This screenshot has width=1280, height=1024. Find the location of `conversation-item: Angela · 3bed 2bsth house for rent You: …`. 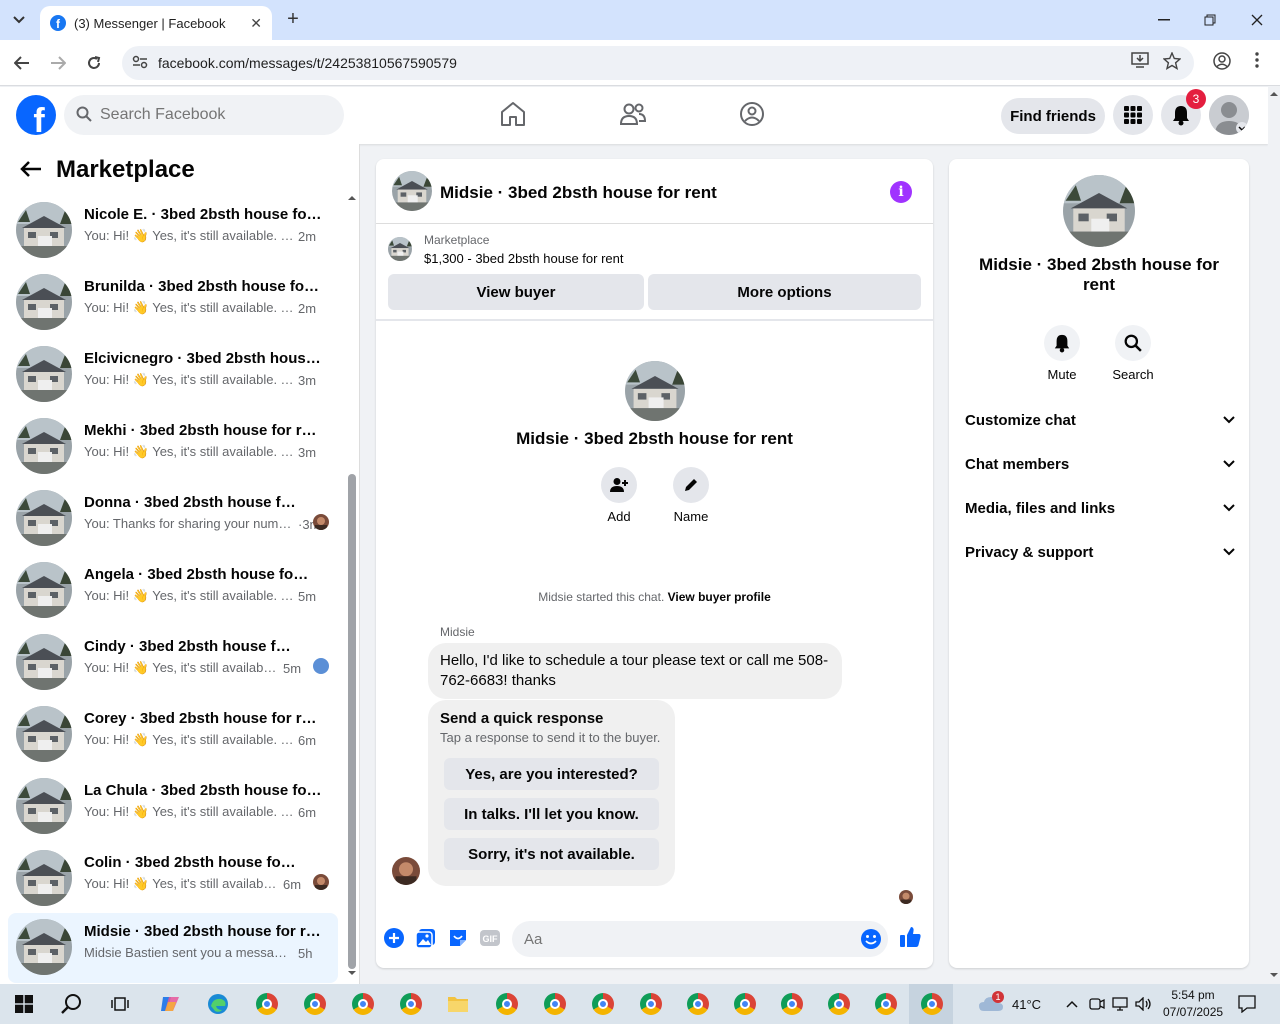

conversation-item: Angela · 3bed 2bsth house for rent You: … is located at coordinates (173, 591).